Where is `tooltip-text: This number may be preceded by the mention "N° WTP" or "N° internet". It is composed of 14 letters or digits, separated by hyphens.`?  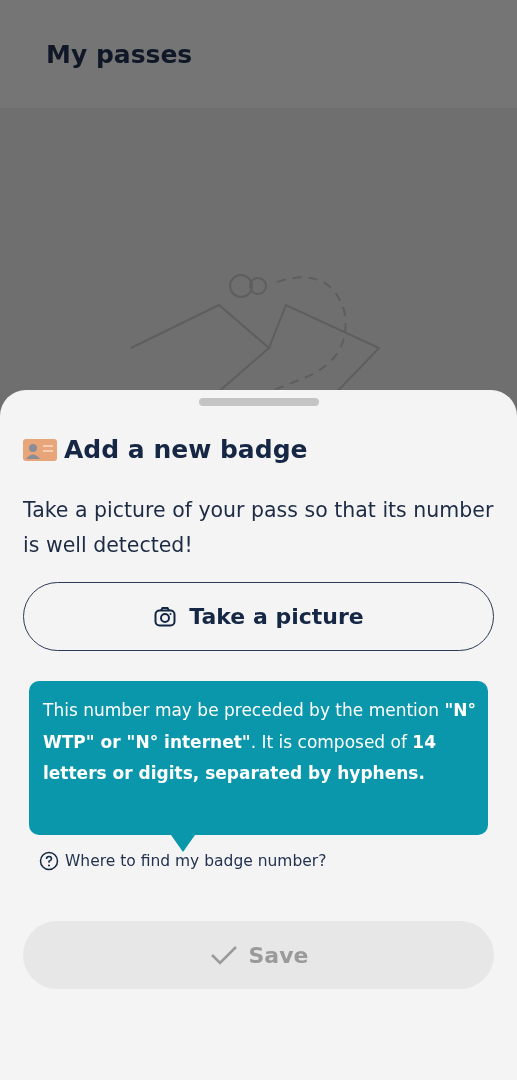 tooltip-text: This number may be preceded by the mention "N° WTP" or "N° internet". It is composed of 14 letters or digits, separated by hyphens. is located at coordinates (260, 742).